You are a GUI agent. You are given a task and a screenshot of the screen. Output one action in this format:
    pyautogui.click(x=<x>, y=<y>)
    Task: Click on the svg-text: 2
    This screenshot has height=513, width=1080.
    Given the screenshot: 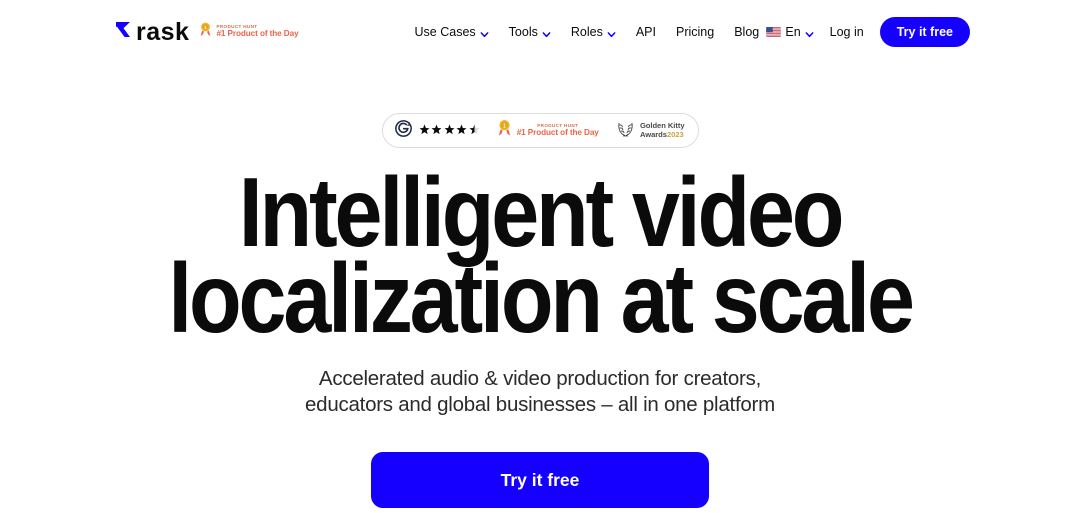 What is the action you would take?
    pyautogui.click(x=408, y=125)
    